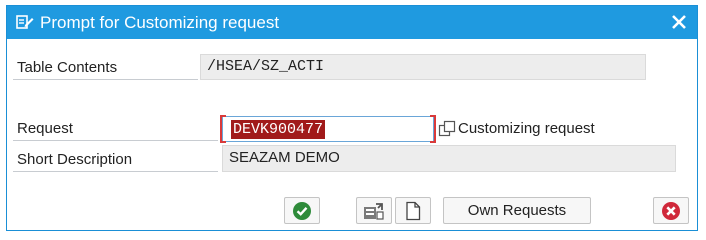 This screenshot has height=240, width=706. I want to click on confirm-button, so click(302, 210).